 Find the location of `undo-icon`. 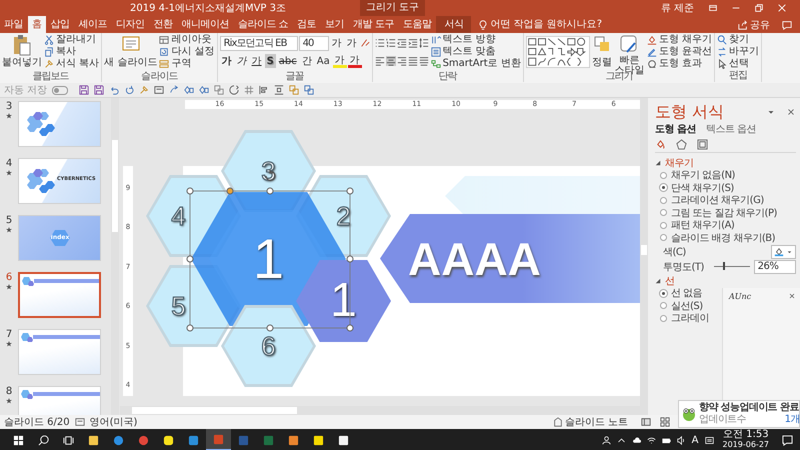

undo-icon is located at coordinates (114, 90).